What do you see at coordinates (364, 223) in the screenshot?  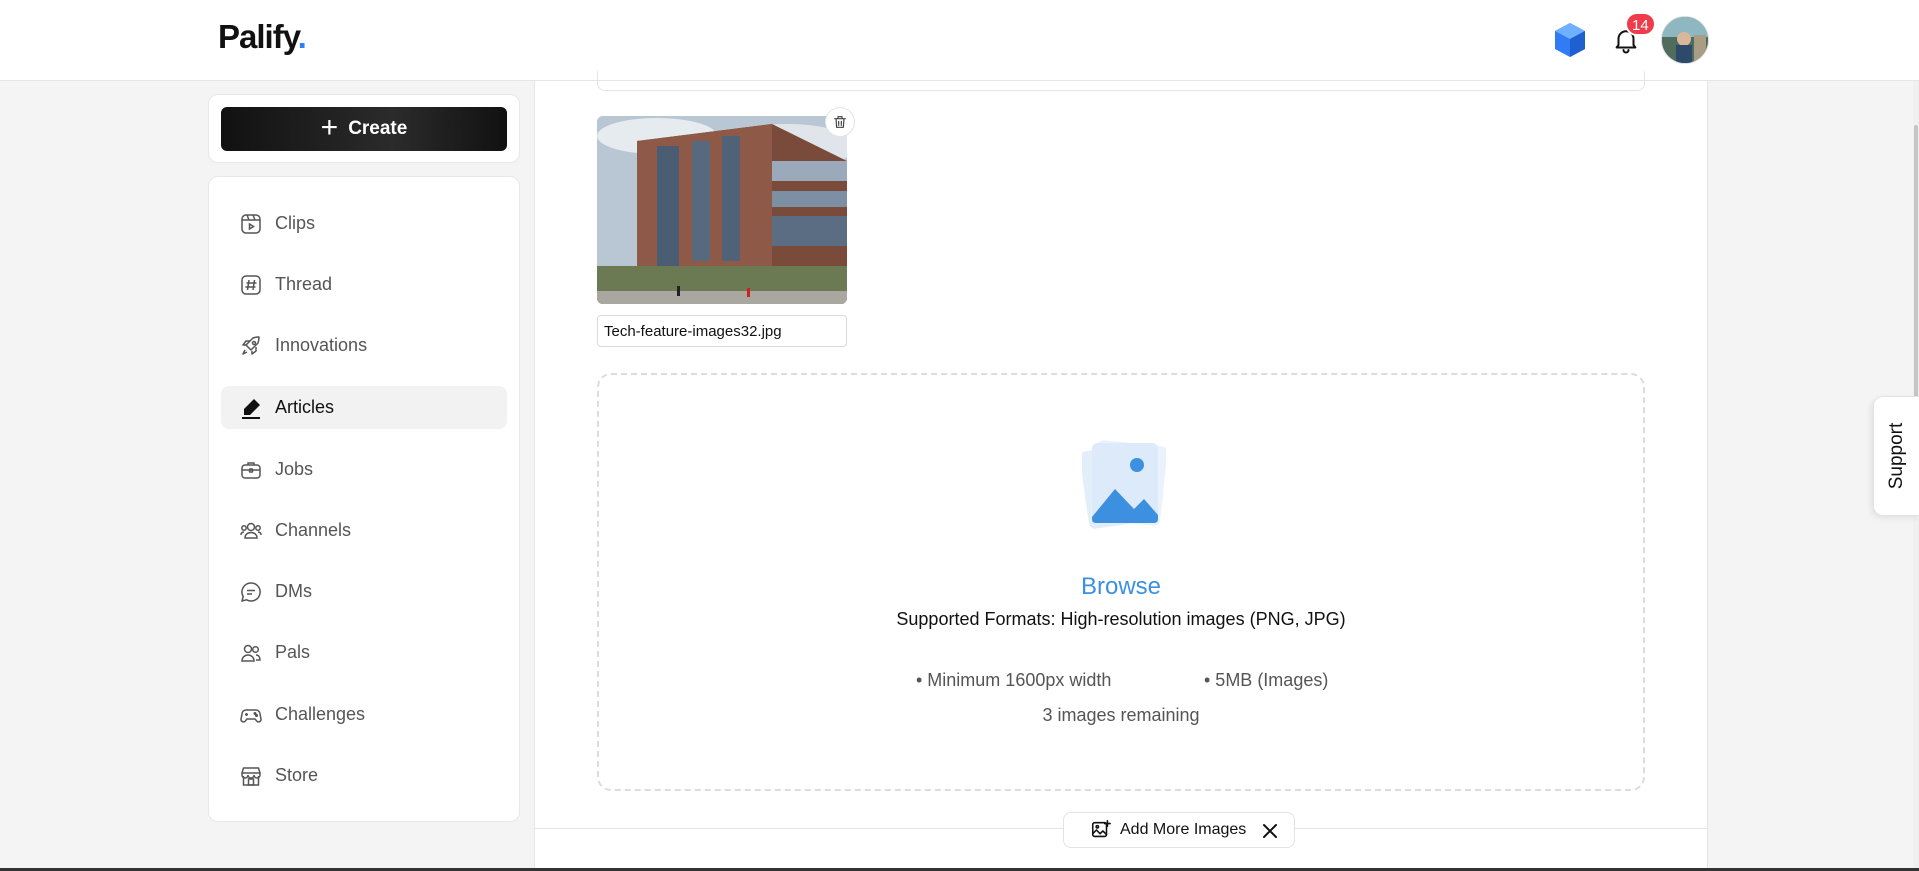 I see `sidebar-item-clips: Clips` at bounding box center [364, 223].